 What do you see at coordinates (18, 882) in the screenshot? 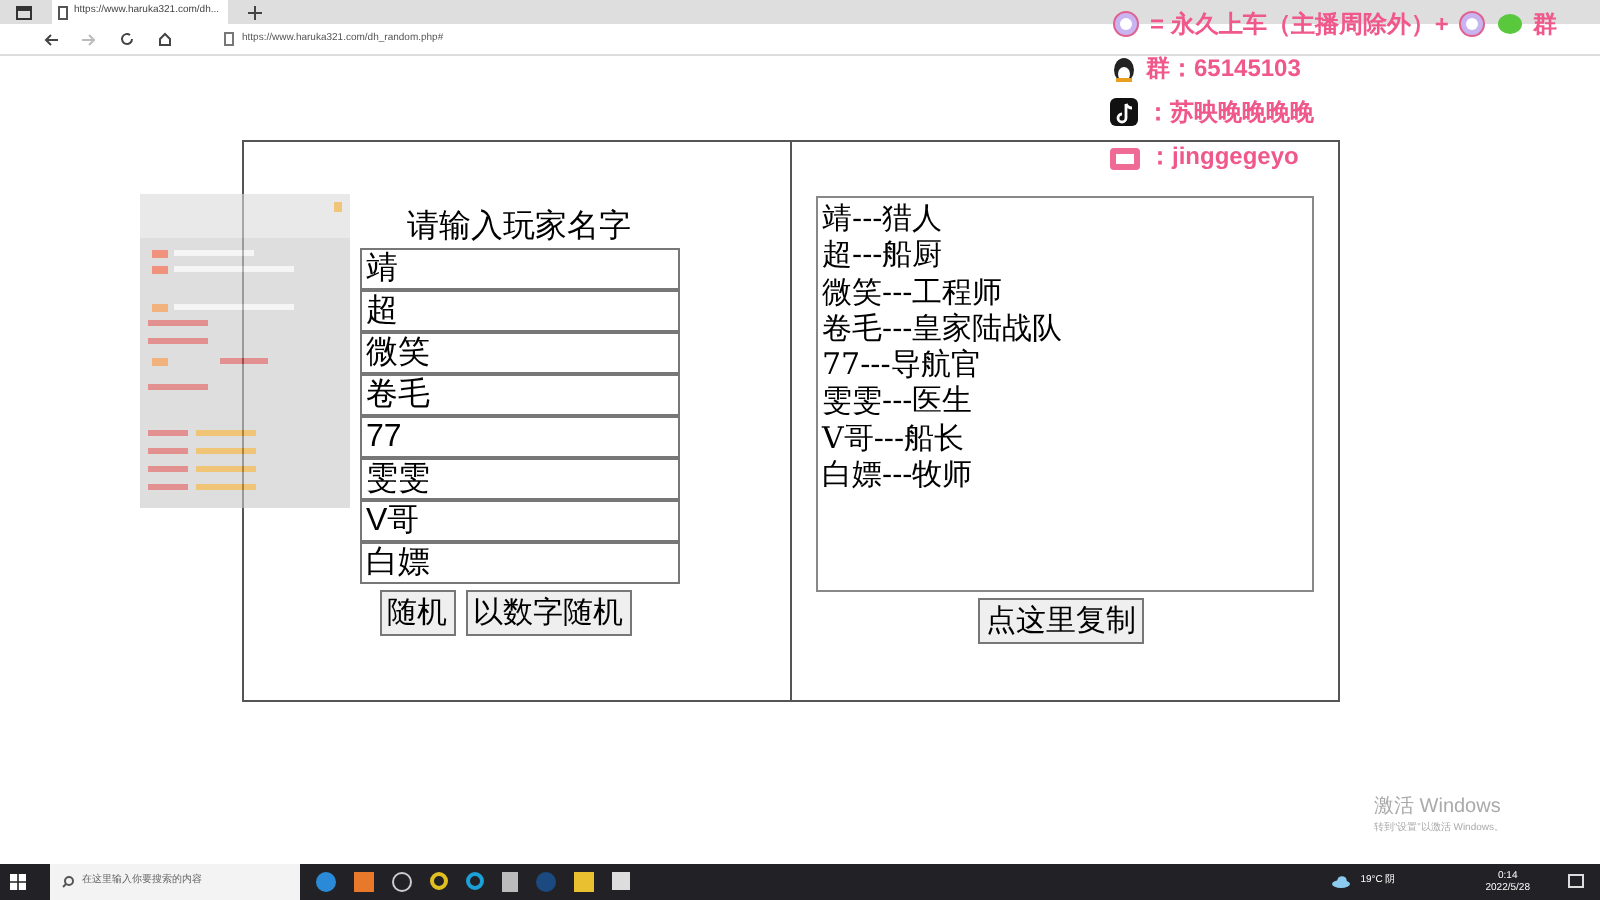
I see `windows-start-icon` at bounding box center [18, 882].